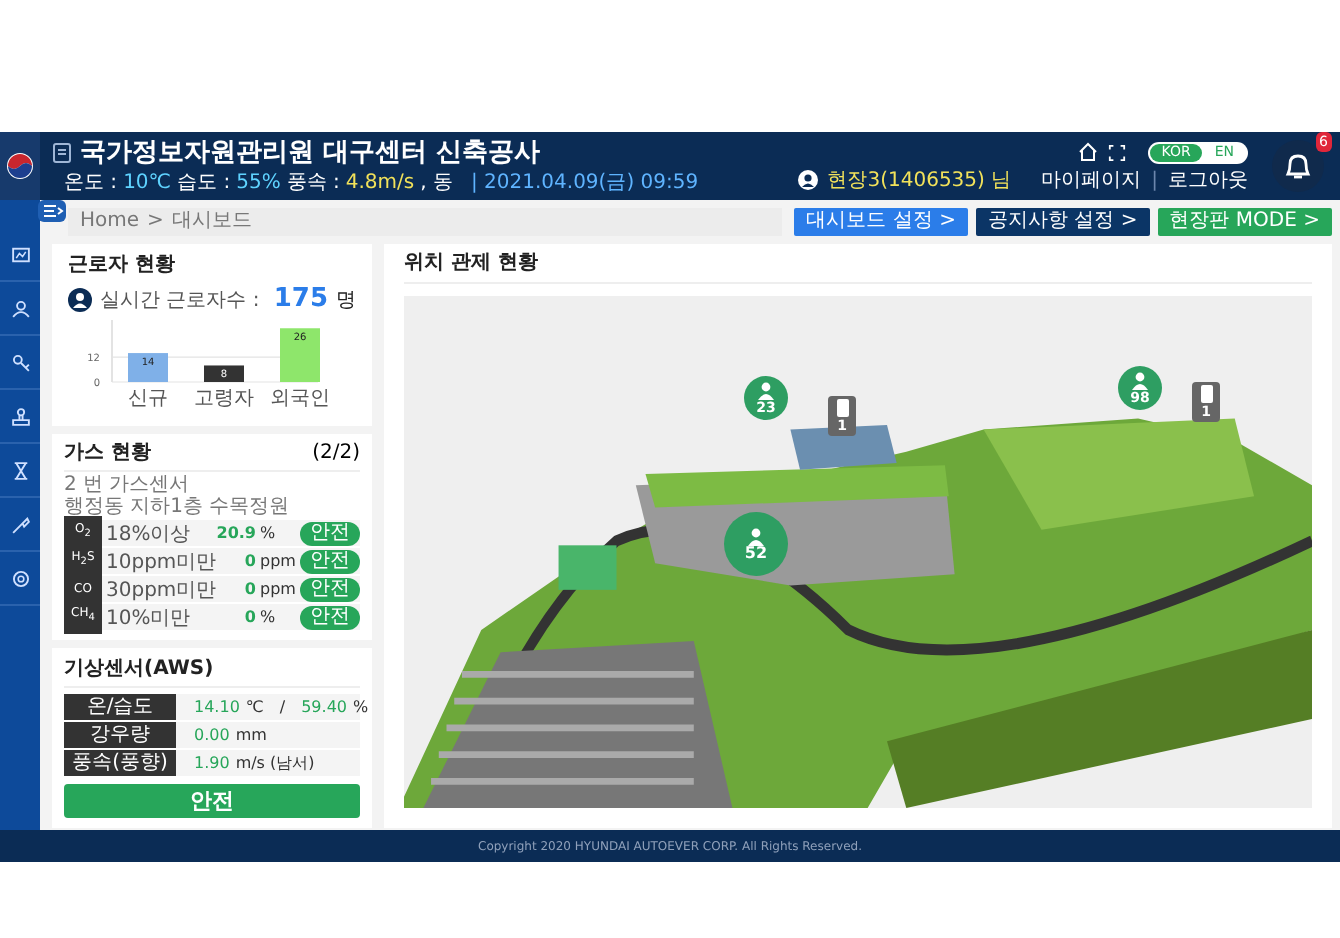  Describe the element at coordinates (181, 300) in the screenshot. I see `worker-count-label: 실시간 근로자수 :` at that location.